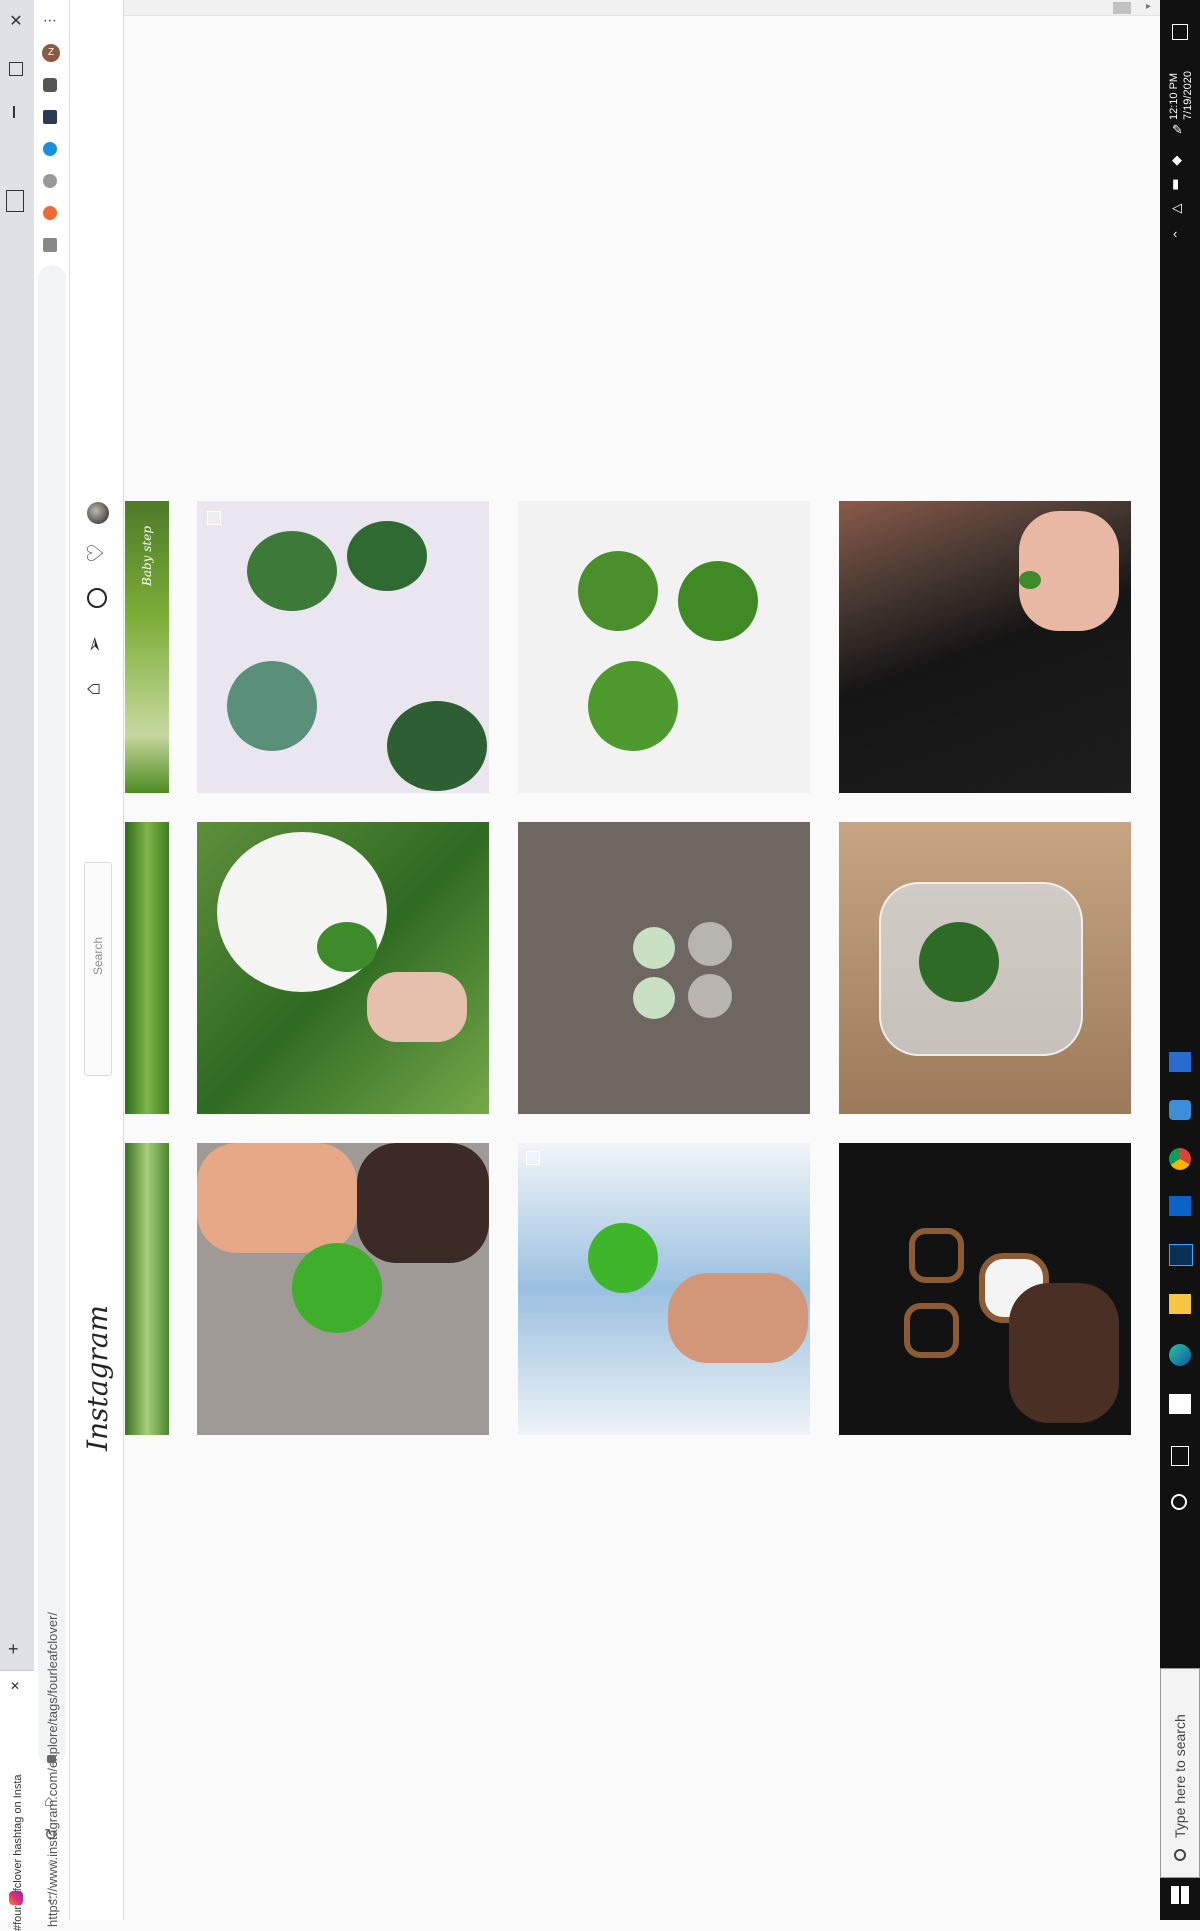 This screenshot has height=1931, width=1200. What do you see at coordinates (1181, 1255) in the screenshot?
I see `photoshop-icon` at bounding box center [1181, 1255].